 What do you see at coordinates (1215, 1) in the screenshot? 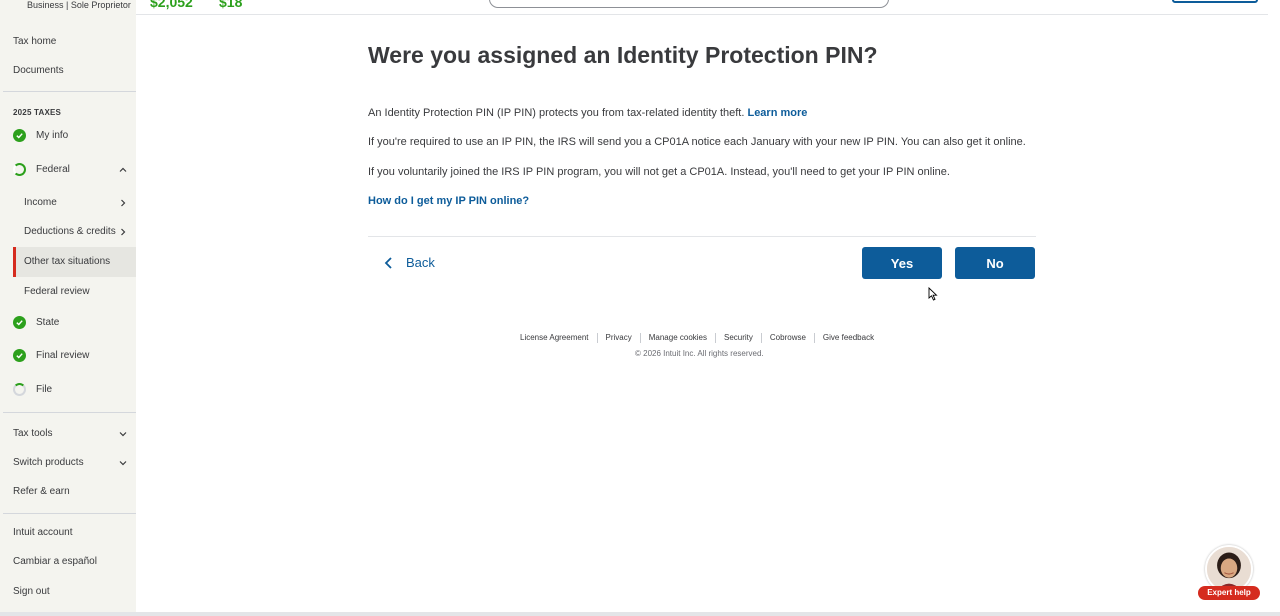
I see `header-button` at bounding box center [1215, 1].